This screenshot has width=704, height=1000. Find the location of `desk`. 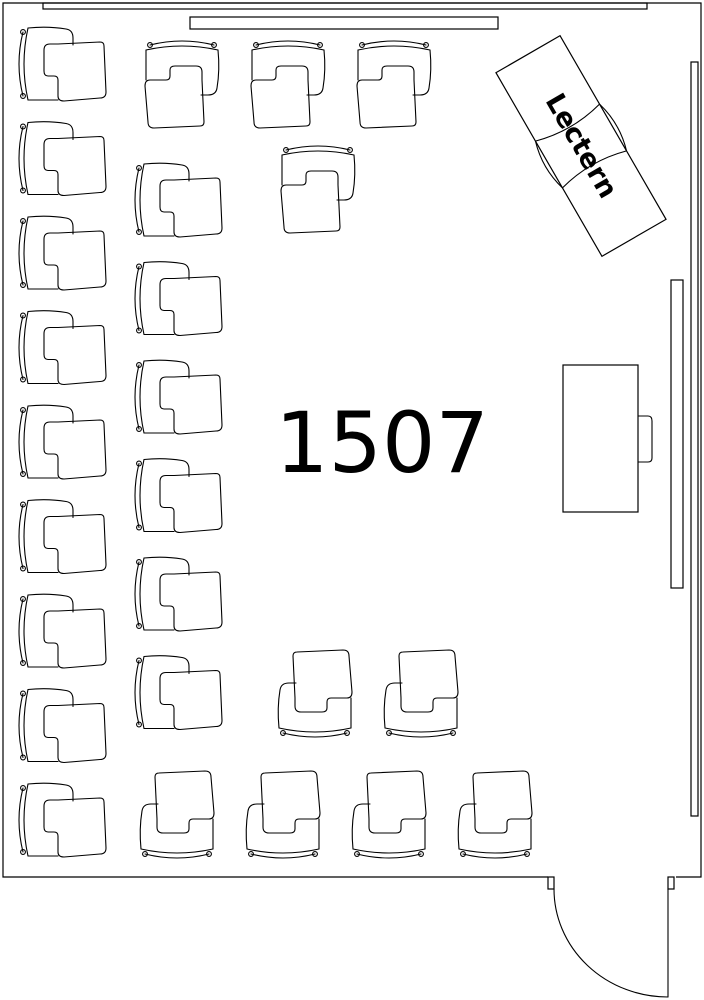

desk is located at coordinates (600, 438).